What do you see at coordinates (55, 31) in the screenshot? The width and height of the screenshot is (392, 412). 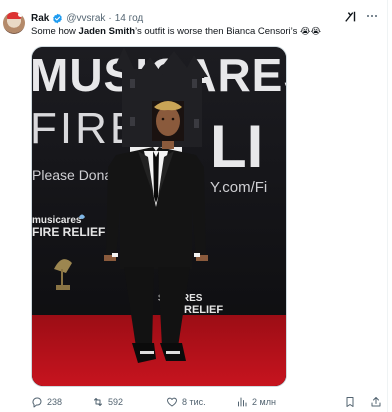 I see `post-text-part: Some how` at bounding box center [55, 31].